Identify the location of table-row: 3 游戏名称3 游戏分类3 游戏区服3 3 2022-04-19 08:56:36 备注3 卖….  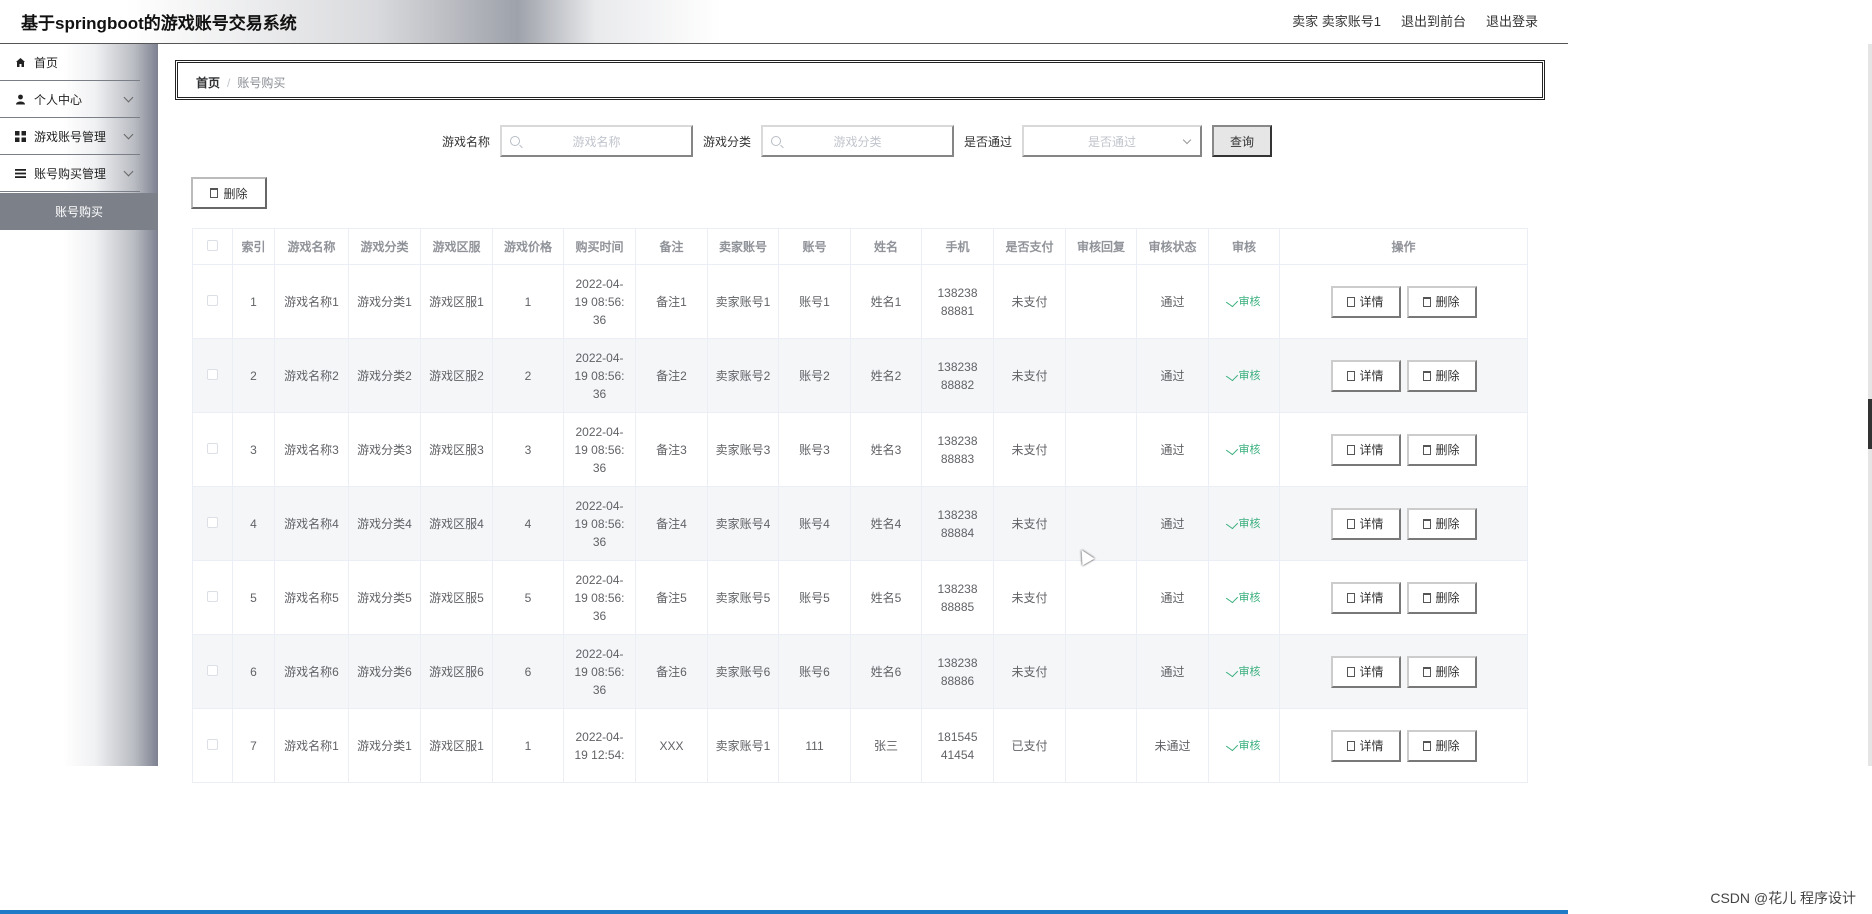
(860, 449).